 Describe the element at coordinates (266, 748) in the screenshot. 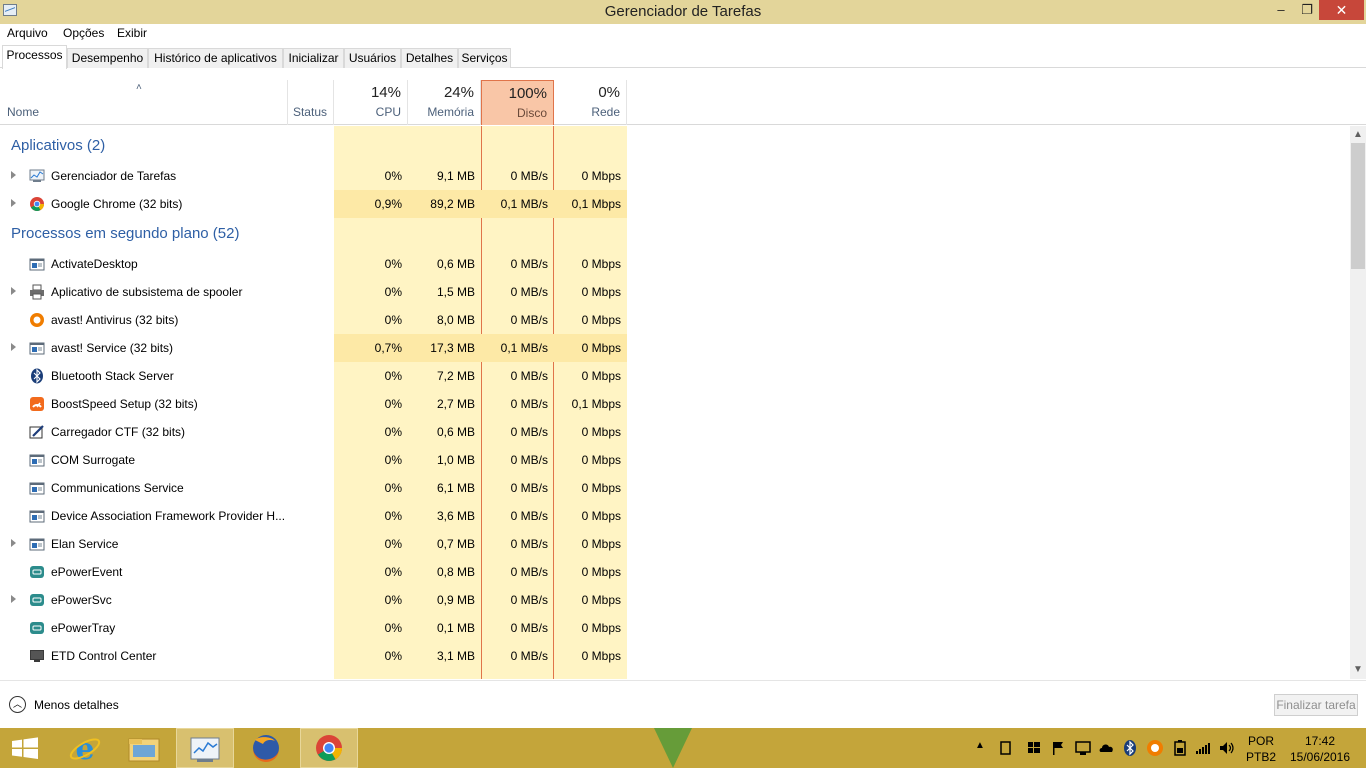

I see `taskbar-firefox` at that location.